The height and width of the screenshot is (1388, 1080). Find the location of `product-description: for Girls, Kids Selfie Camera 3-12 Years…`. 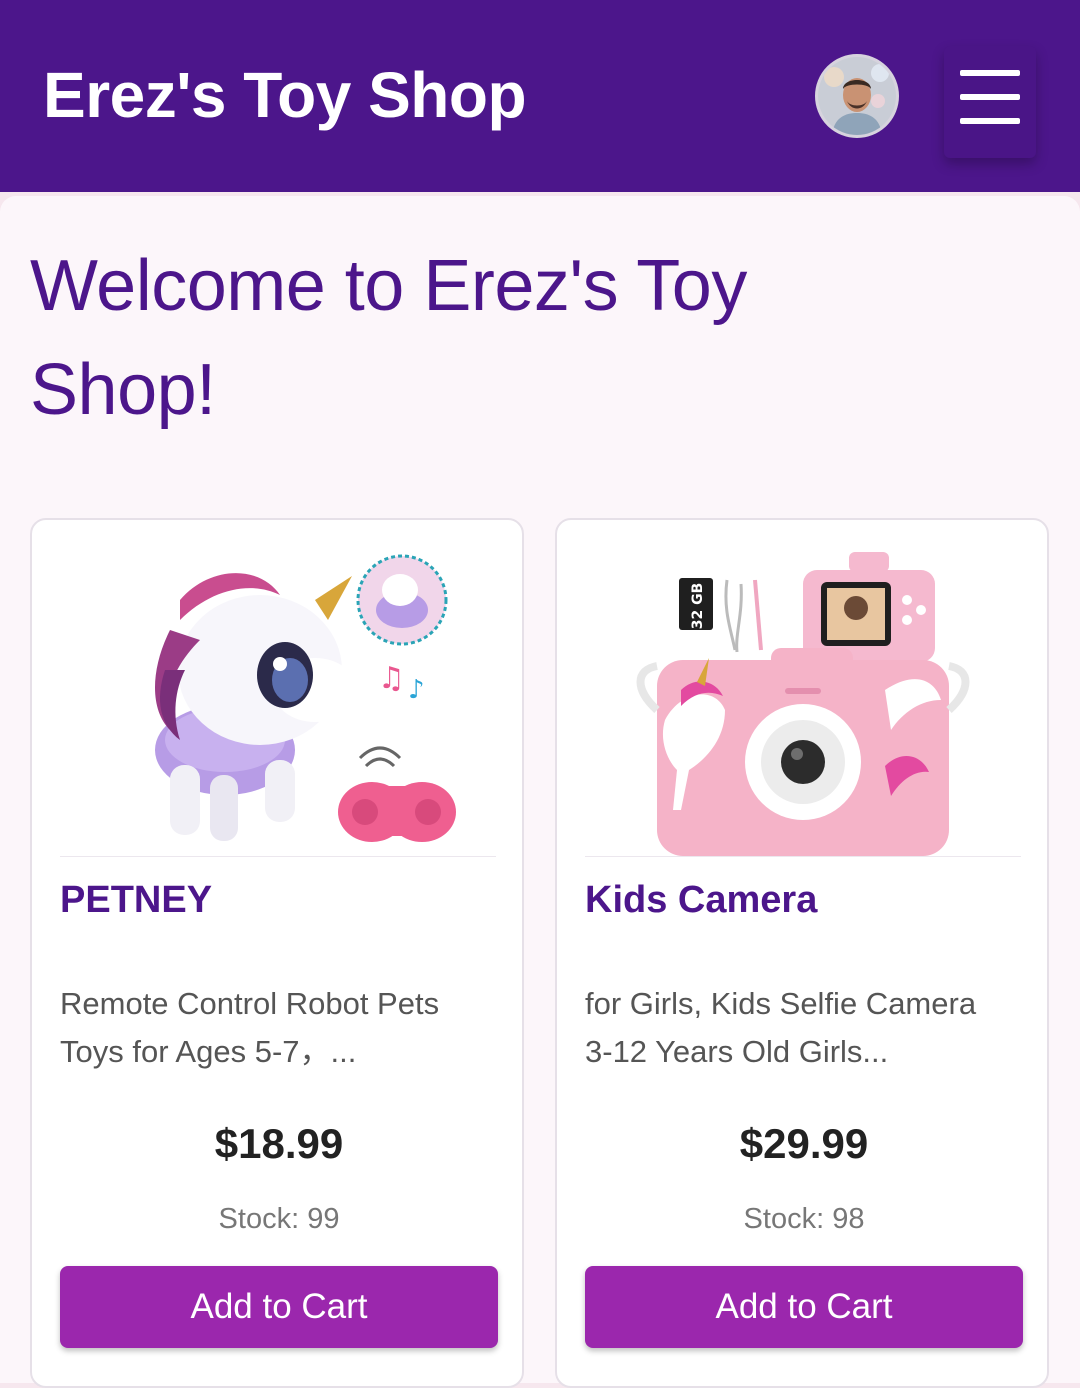

product-description: for Girls, Kids Selfie Camera 3-12 Years… is located at coordinates (781, 1027).